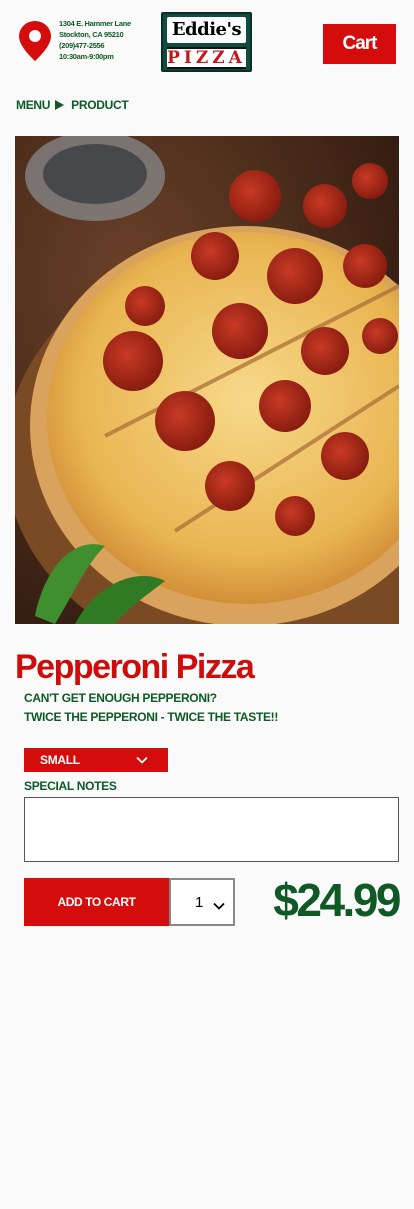 The height and width of the screenshot is (1209, 414). What do you see at coordinates (337, 900) in the screenshot?
I see `product-price: $24.99` at bounding box center [337, 900].